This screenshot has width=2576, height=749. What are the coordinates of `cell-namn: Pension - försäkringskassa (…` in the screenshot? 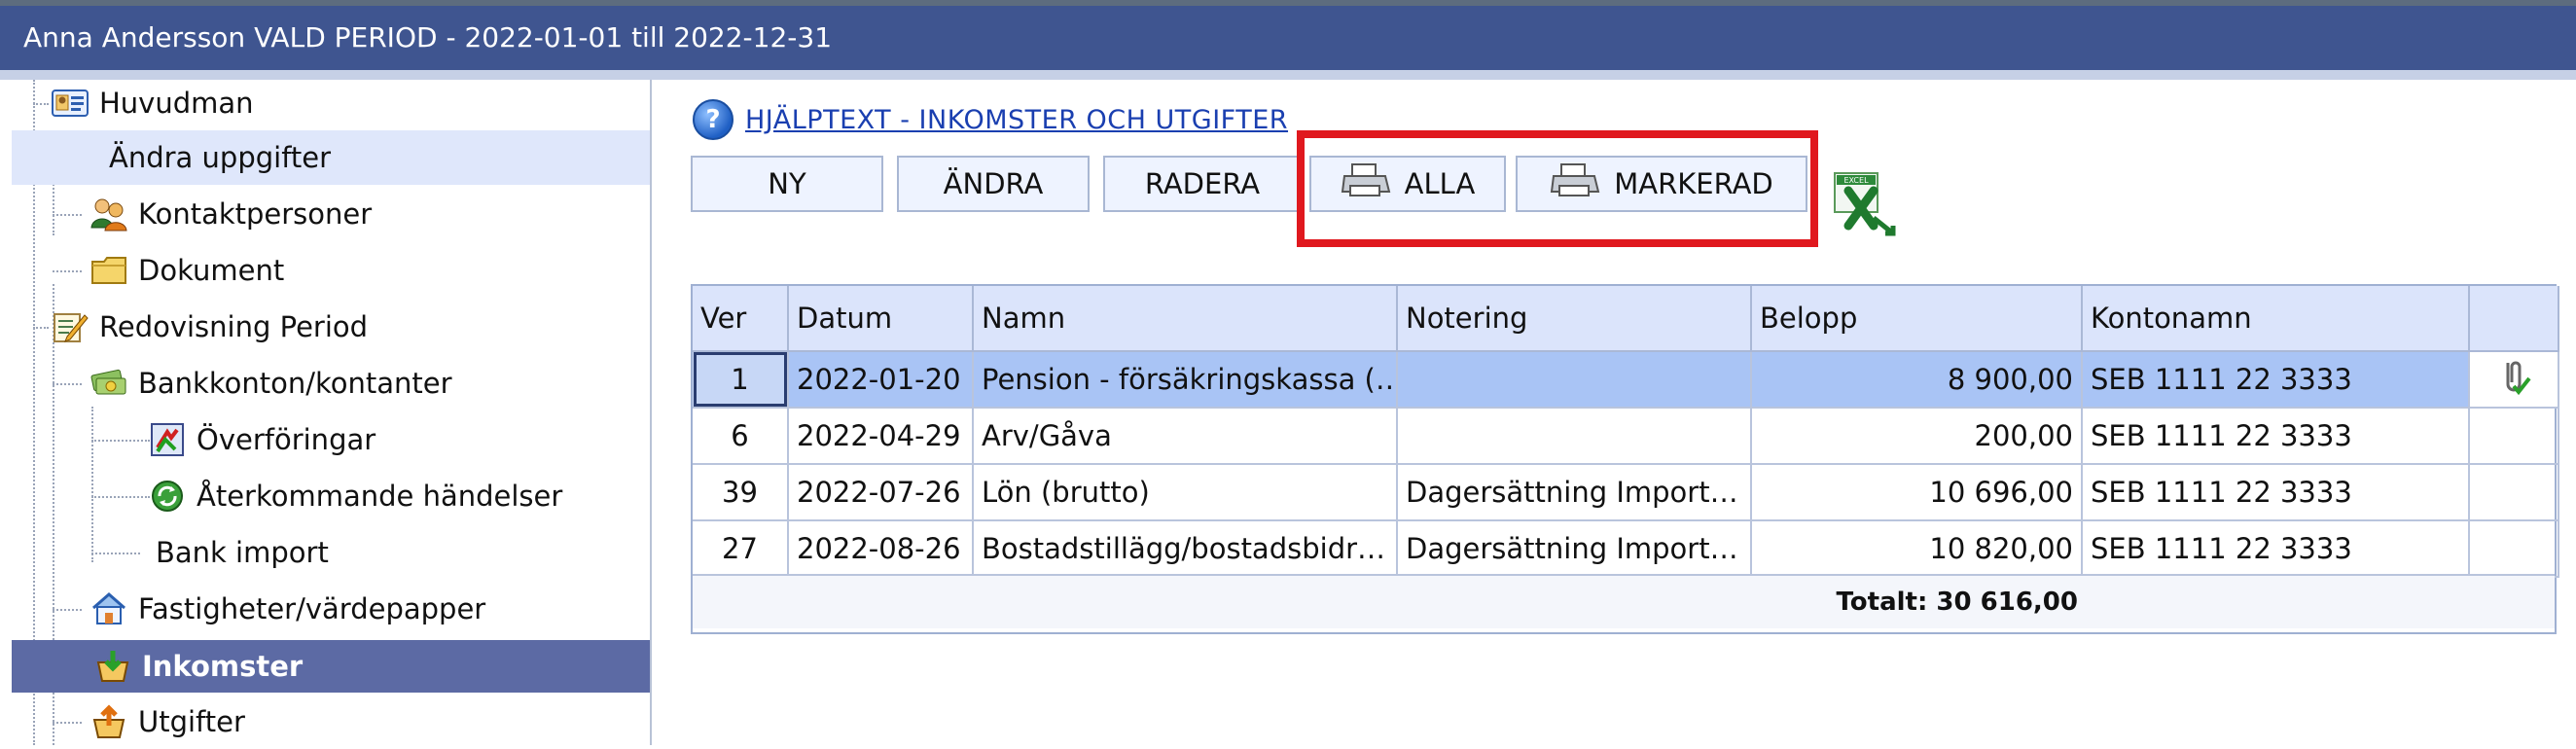 It's located at (1185, 380).